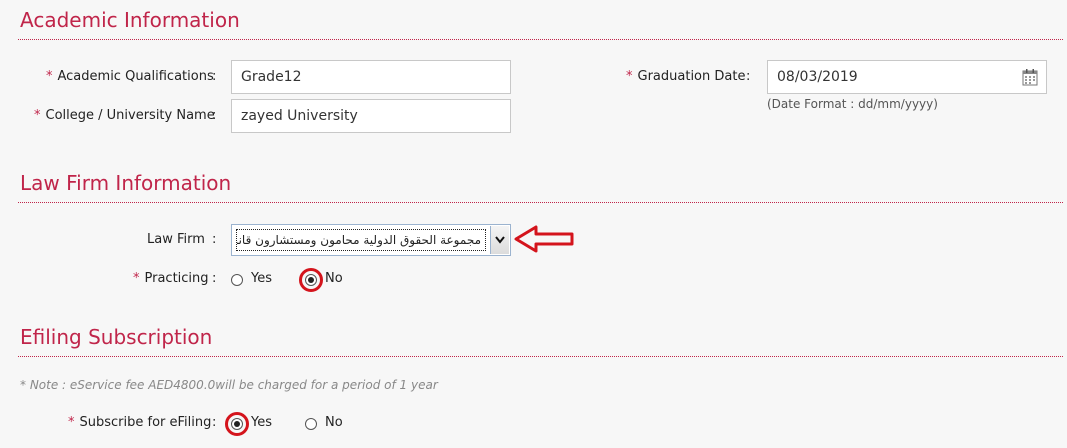 This screenshot has width=1067, height=448. I want to click on university-name-label: * College / University Name, so click(124, 115).